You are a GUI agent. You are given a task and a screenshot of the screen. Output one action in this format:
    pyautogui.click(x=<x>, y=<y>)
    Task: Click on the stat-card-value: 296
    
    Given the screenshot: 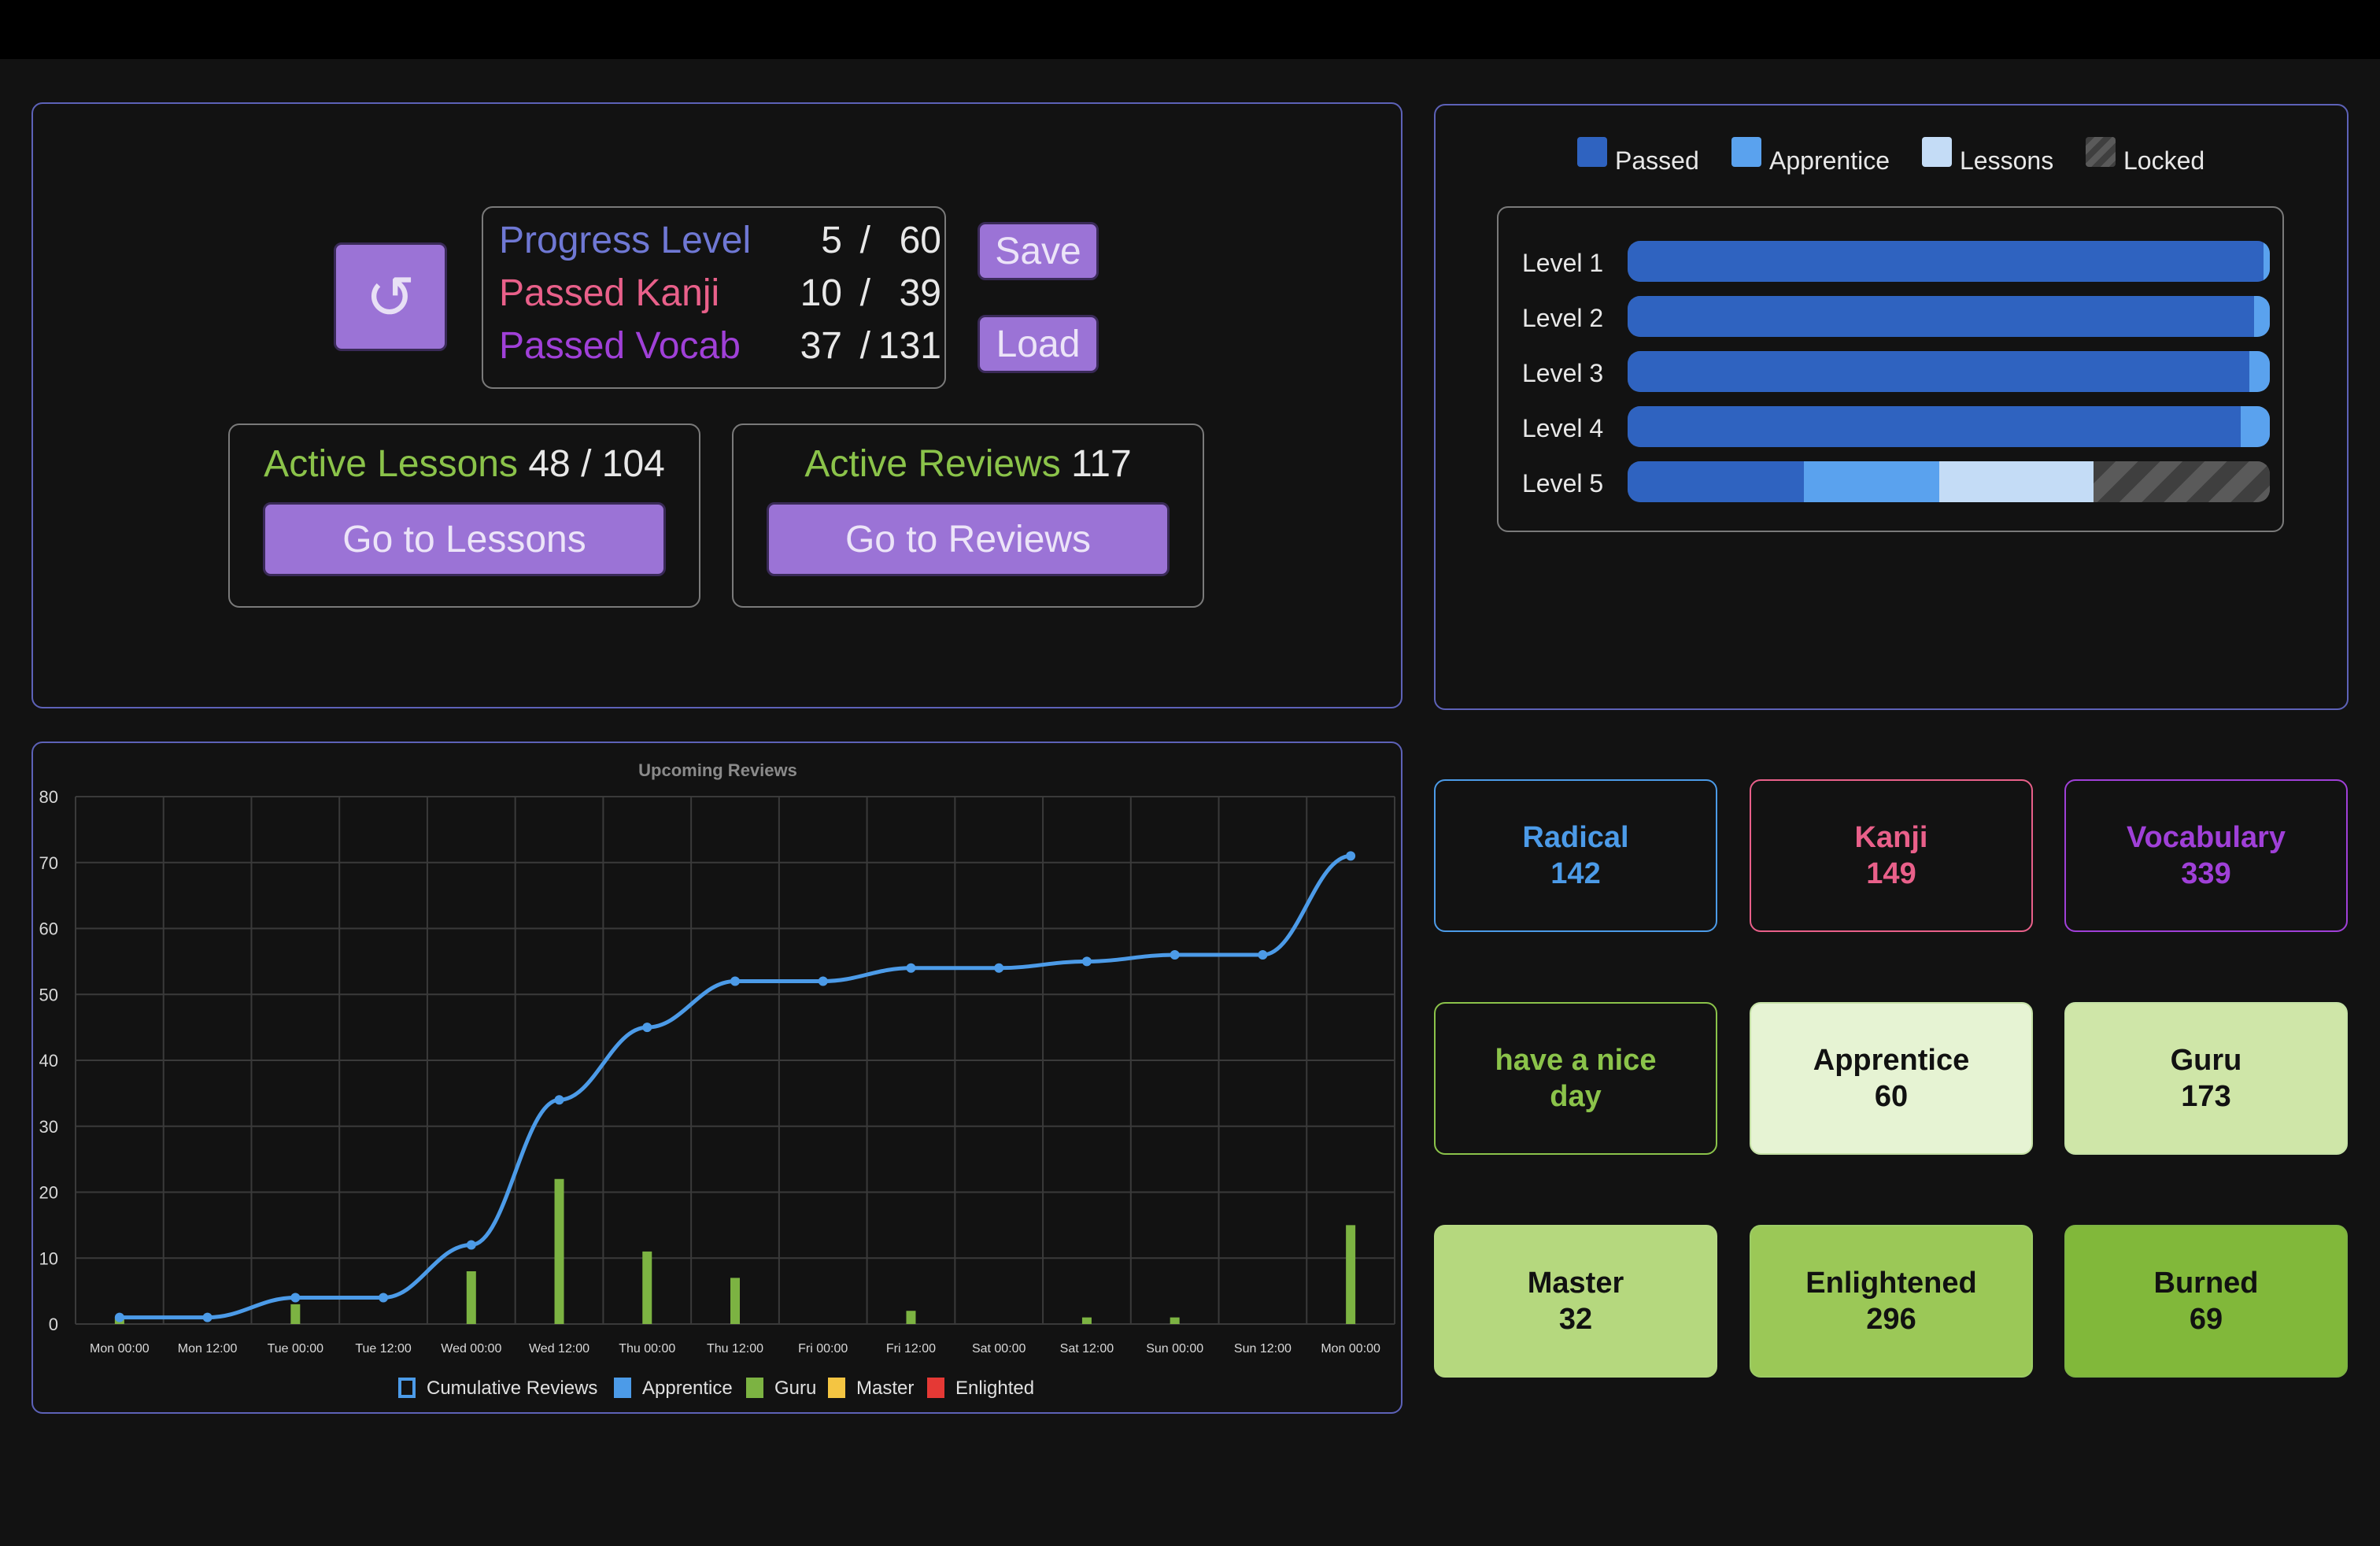 What is the action you would take?
    pyautogui.click(x=1891, y=1320)
    